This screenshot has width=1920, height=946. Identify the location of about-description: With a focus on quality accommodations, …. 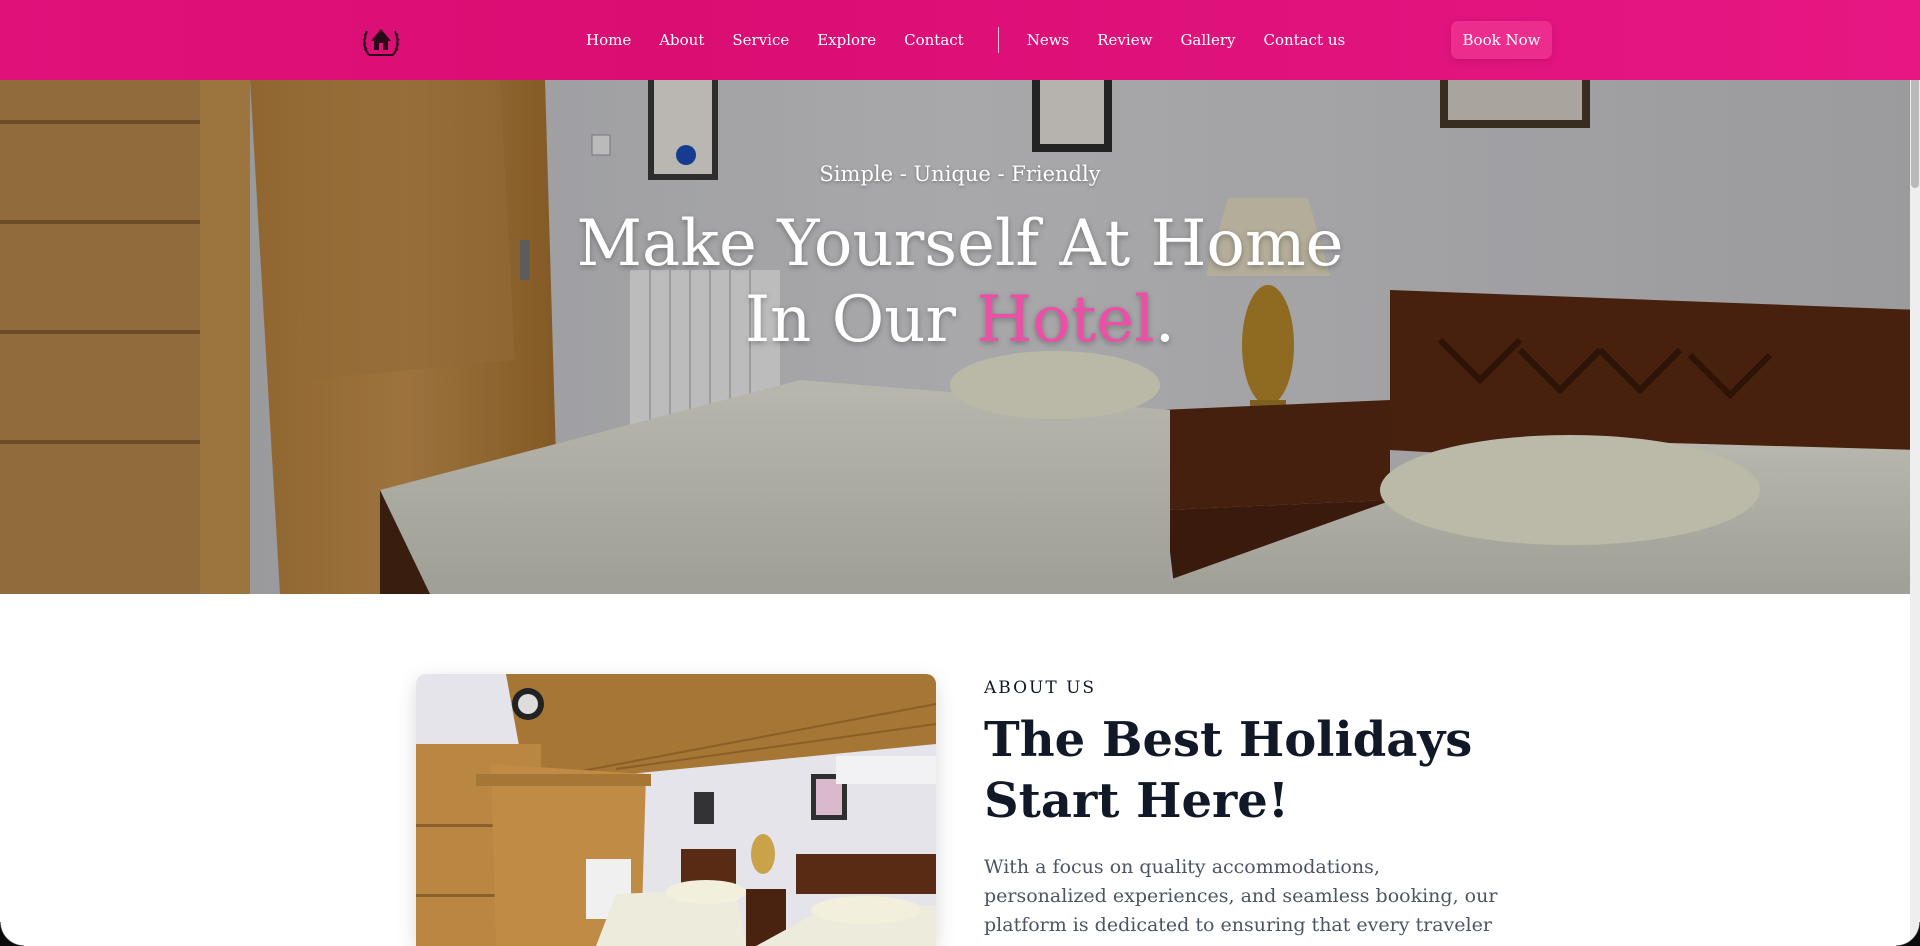
(1241, 901).